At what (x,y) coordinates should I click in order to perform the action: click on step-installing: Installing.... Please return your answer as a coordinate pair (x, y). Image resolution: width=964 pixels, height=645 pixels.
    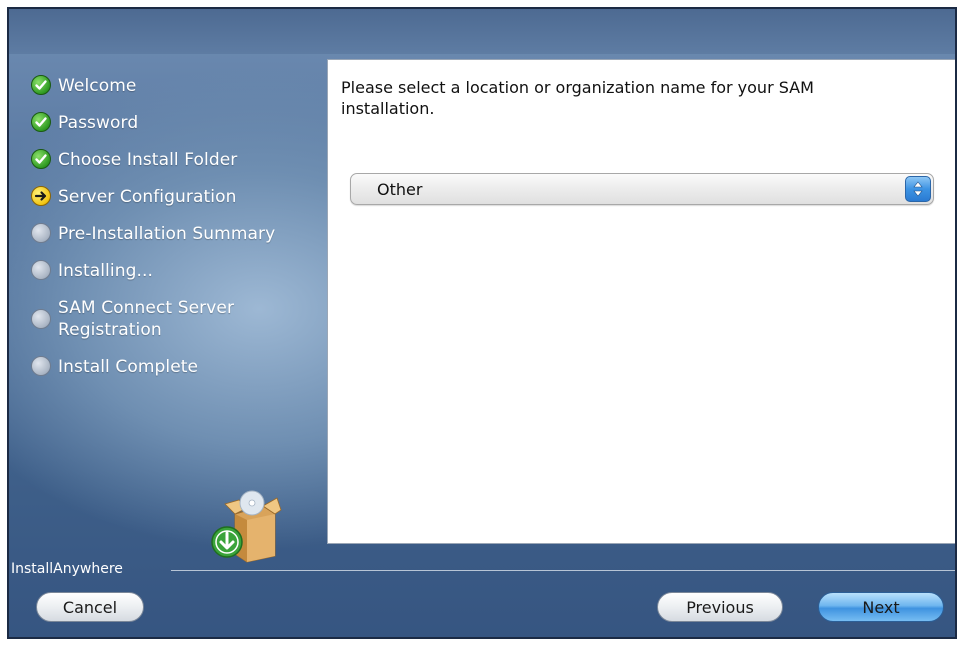
    Looking at the image, I should click on (181, 271).